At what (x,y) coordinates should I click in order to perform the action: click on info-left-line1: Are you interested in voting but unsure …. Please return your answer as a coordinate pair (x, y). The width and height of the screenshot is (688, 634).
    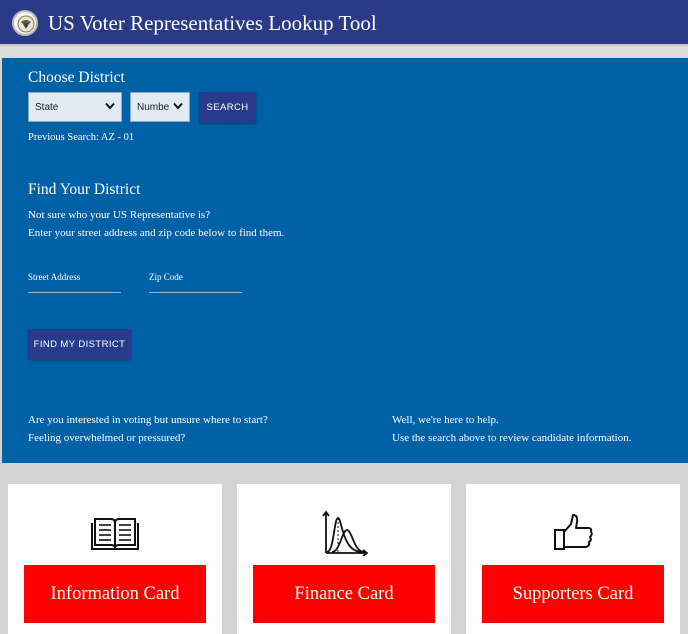
    Looking at the image, I should click on (148, 420).